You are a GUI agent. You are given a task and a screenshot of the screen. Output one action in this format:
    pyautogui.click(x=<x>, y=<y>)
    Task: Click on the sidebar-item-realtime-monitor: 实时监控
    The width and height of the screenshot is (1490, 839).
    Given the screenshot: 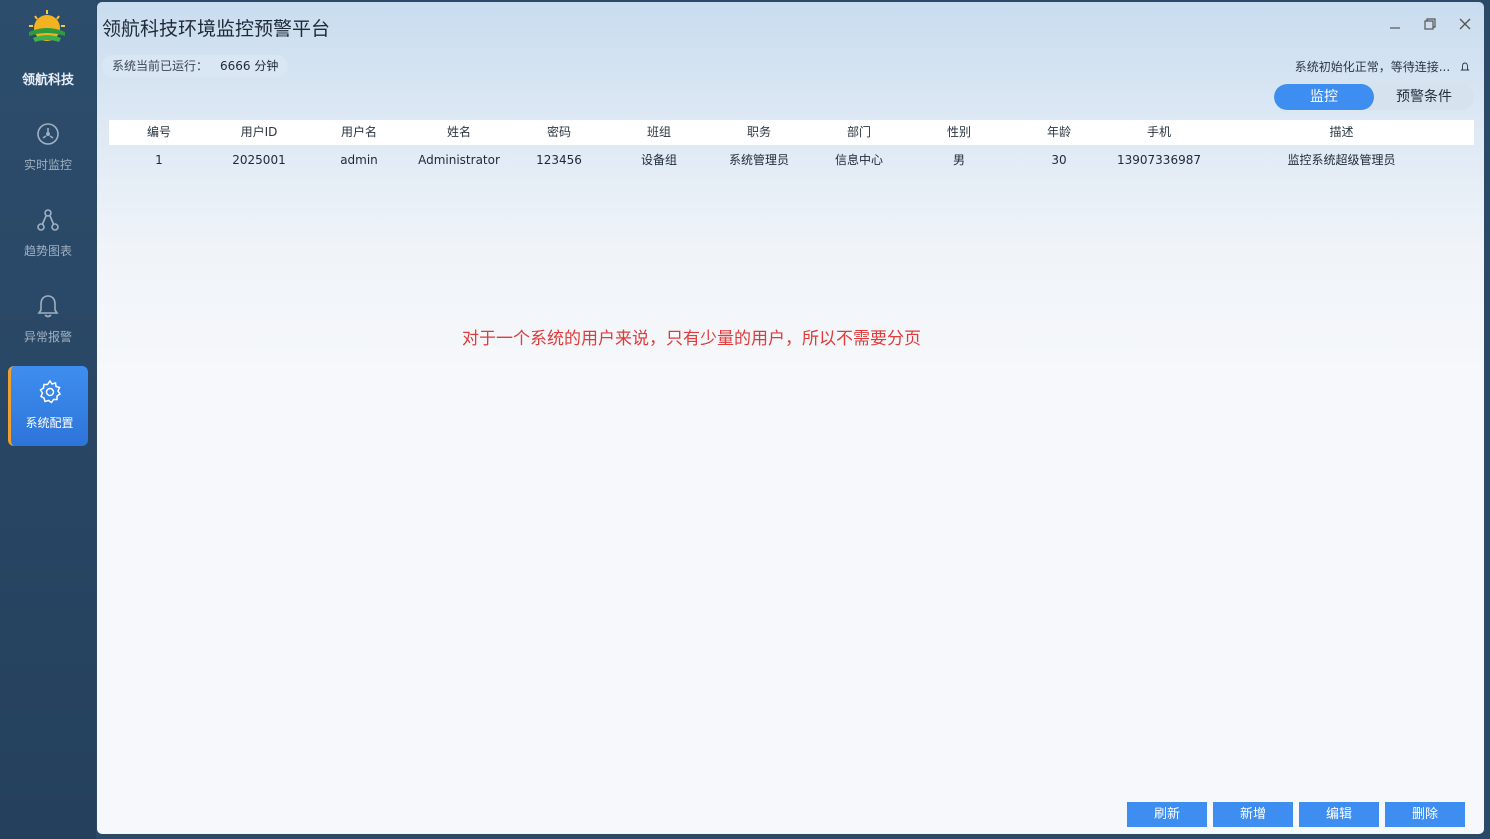 What is the action you would take?
    pyautogui.click(x=48, y=148)
    